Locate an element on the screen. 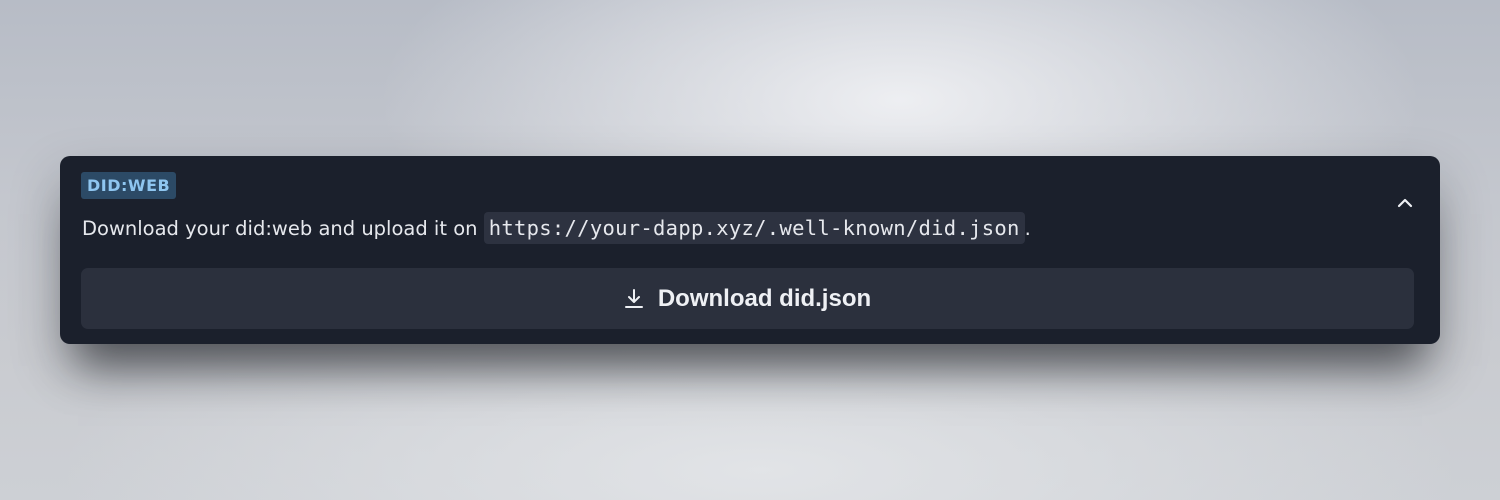 Image resolution: width=1500 pixels, height=500 pixels. download-button-label: Download did.json is located at coordinates (764, 298).